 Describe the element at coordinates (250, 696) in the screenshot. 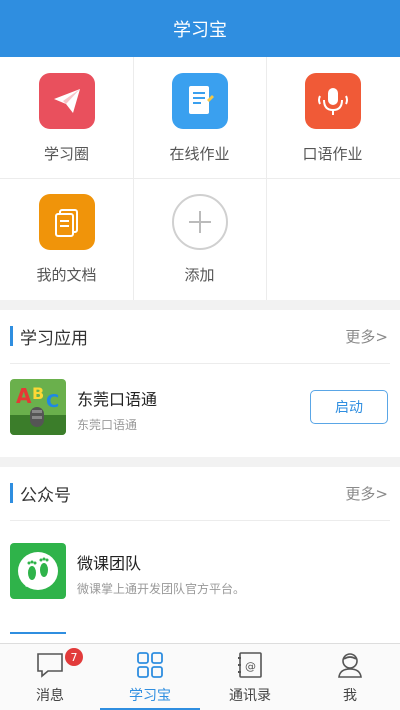

I see `tab-label: 通讯录` at that location.